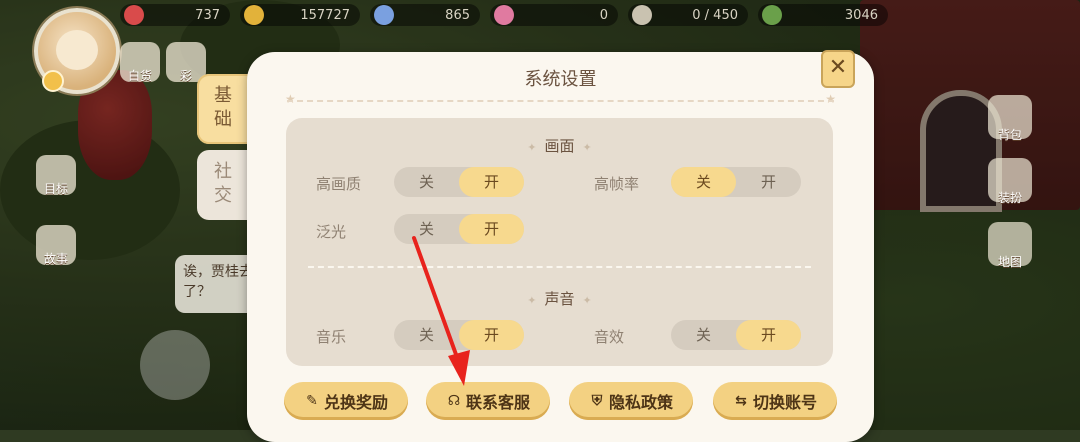  Describe the element at coordinates (441, 311) in the screenshot. I see `annotation-arrow` at that location.